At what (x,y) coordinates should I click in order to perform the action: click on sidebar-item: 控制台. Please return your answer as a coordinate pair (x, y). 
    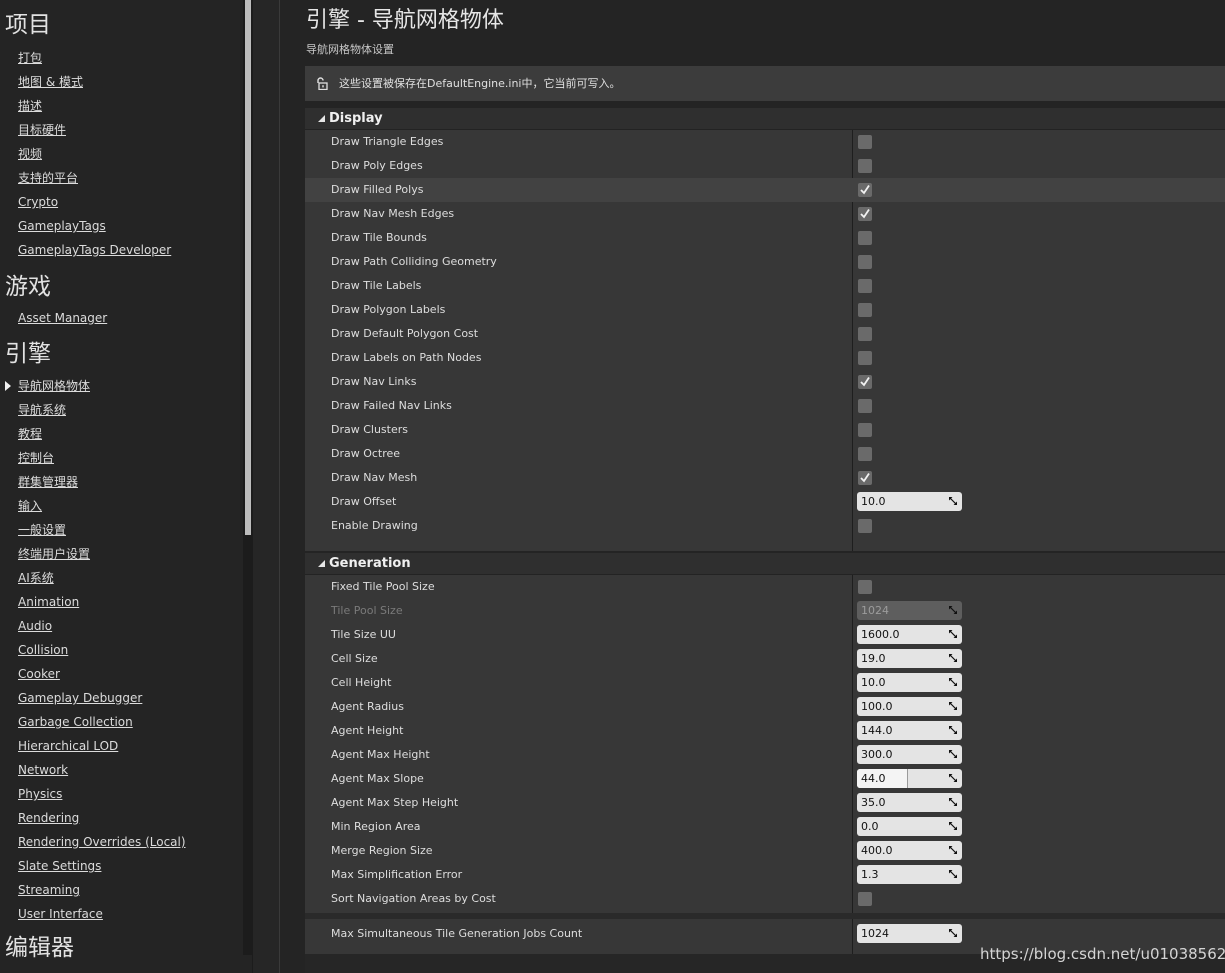
    Looking at the image, I should click on (36, 458).